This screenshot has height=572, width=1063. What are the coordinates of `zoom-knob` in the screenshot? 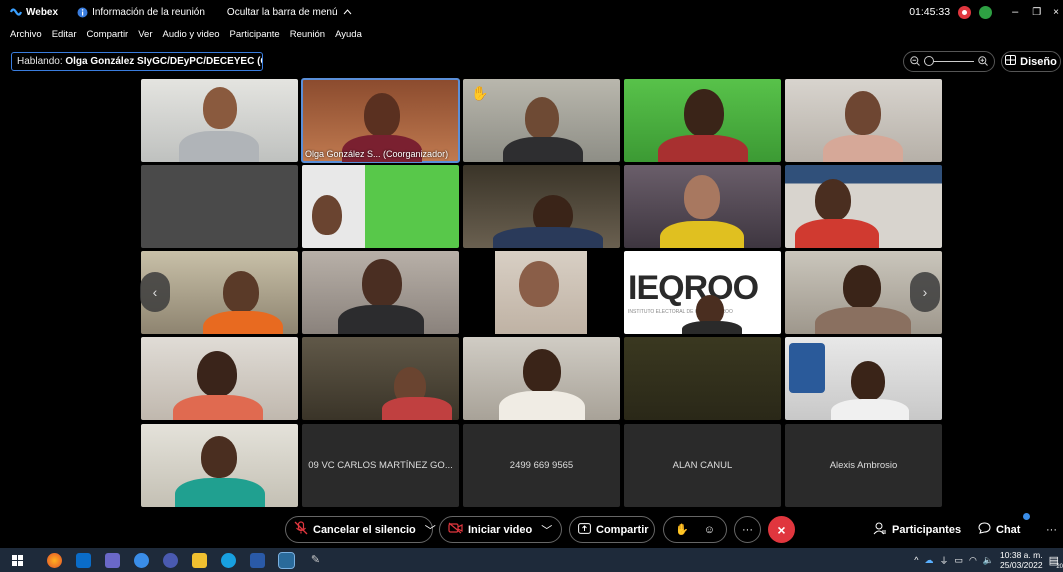 It's located at (929, 61).